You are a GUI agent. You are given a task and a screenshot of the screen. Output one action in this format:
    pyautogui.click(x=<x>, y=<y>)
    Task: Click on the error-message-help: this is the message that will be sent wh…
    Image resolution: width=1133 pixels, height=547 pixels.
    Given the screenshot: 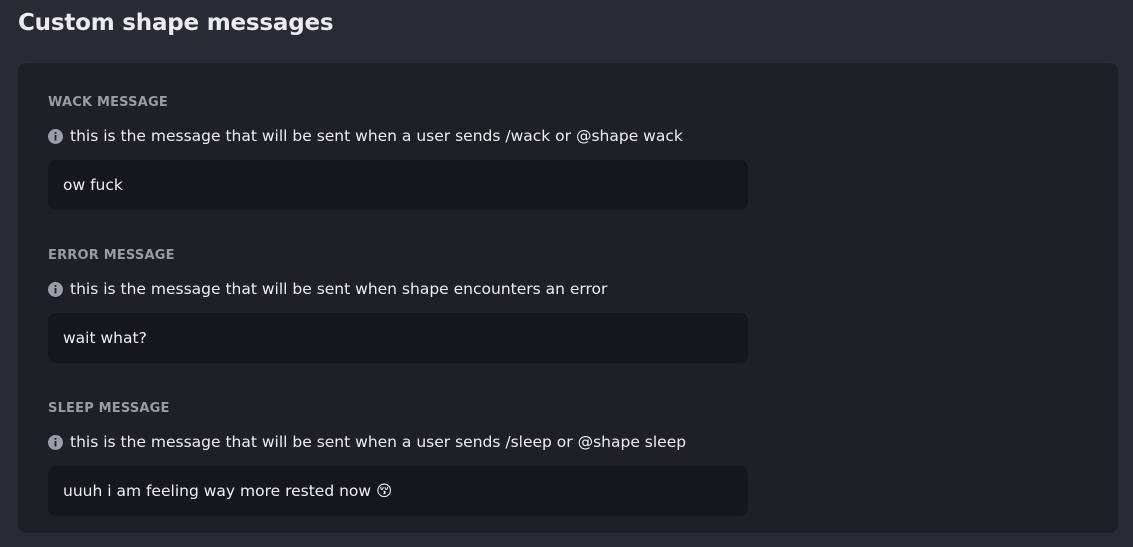 What is the action you would take?
    pyautogui.click(x=398, y=289)
    